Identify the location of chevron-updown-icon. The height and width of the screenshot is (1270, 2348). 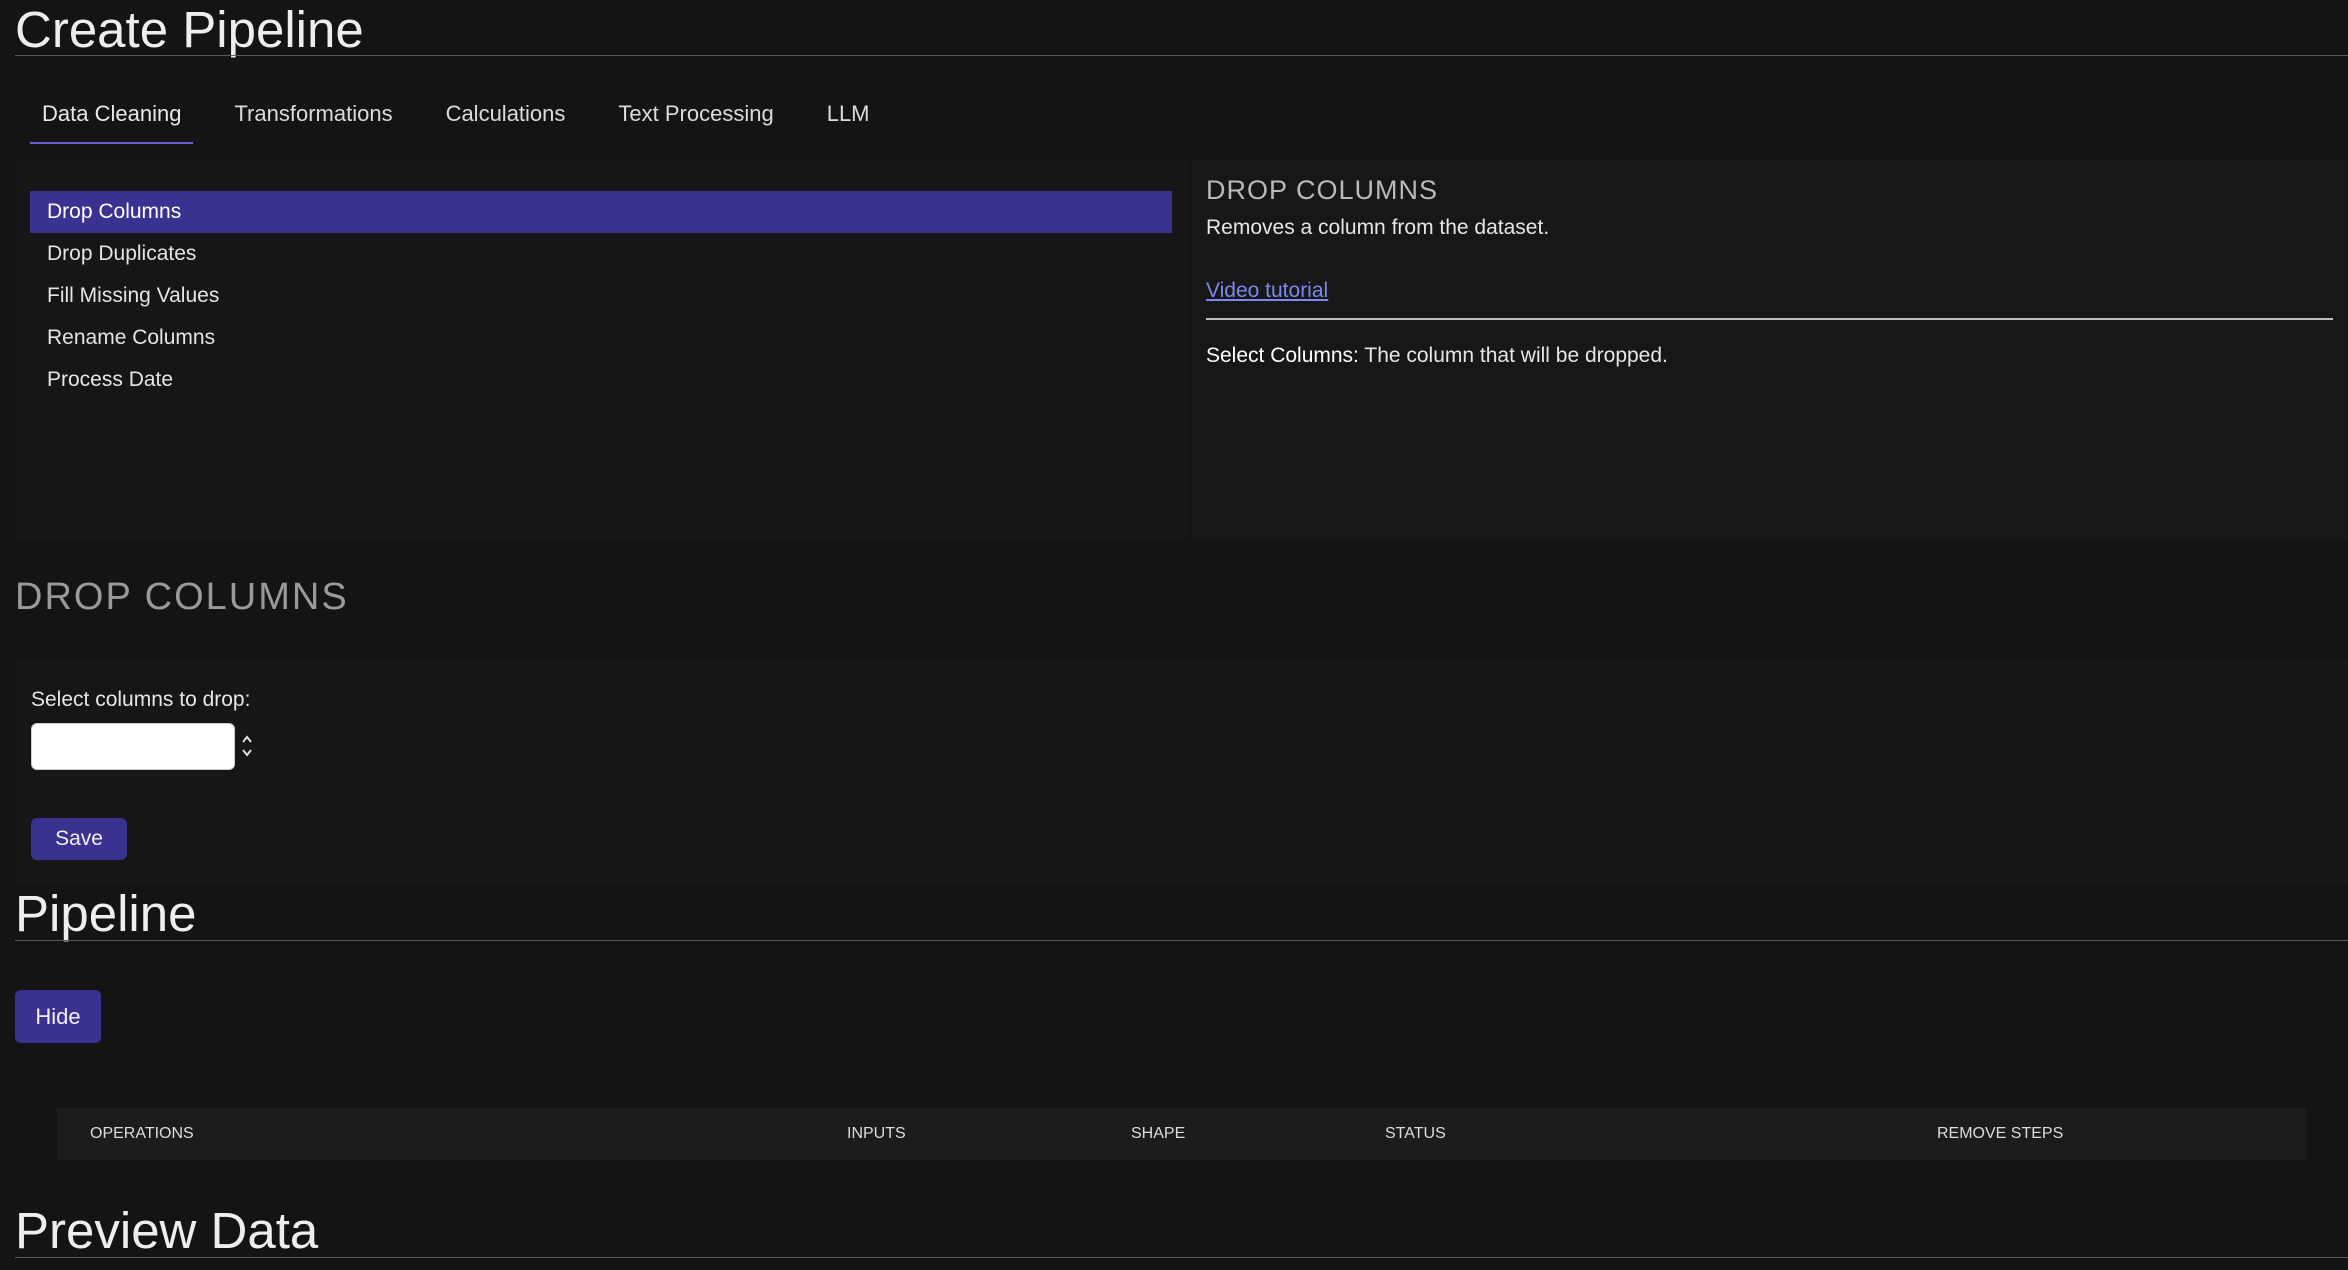
(247, 746).